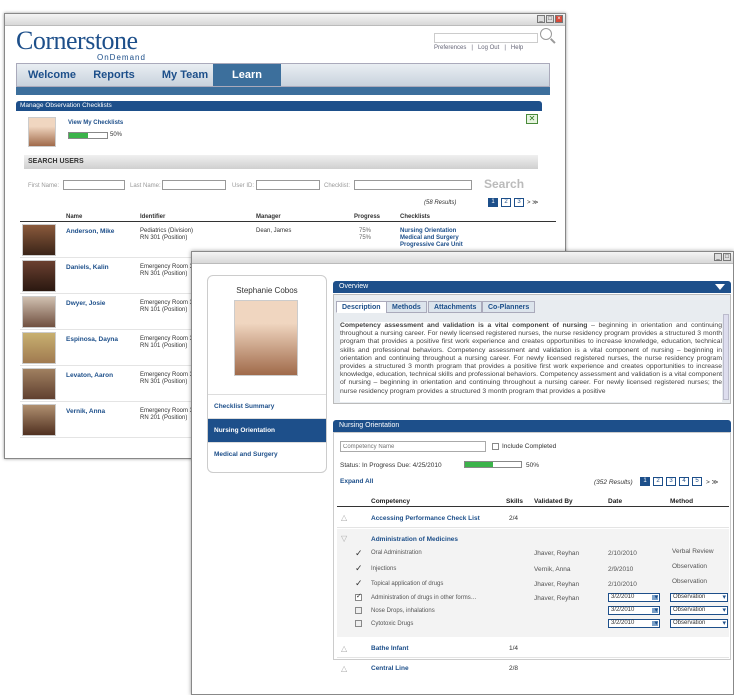 The width and height of the screenshot is (734, 695). What do you see at coordinates (726, 357) in the screenshot?
I see `scrollbar` at bounding box center [726, 357].